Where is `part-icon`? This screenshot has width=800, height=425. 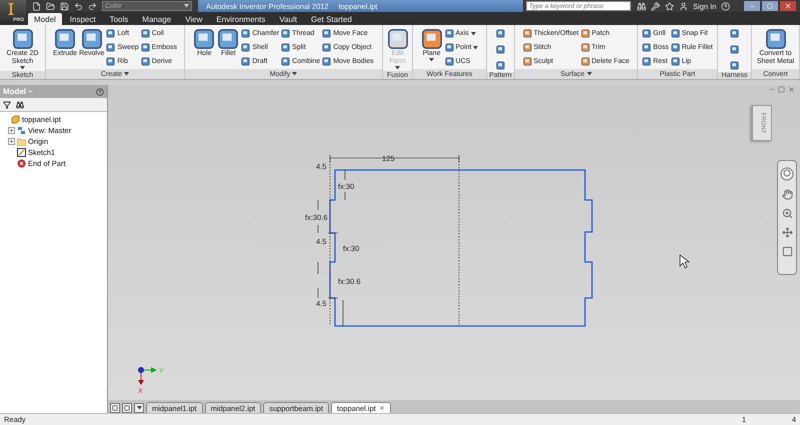 part-icon is located at coordinates (15, 119).